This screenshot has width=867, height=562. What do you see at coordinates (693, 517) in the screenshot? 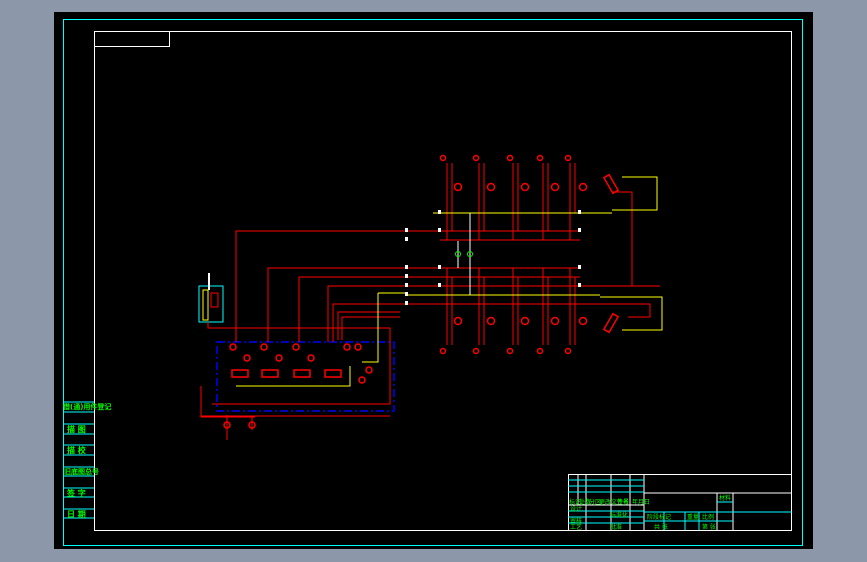
I see `weight: 重量` at bounding box center [693, 517].